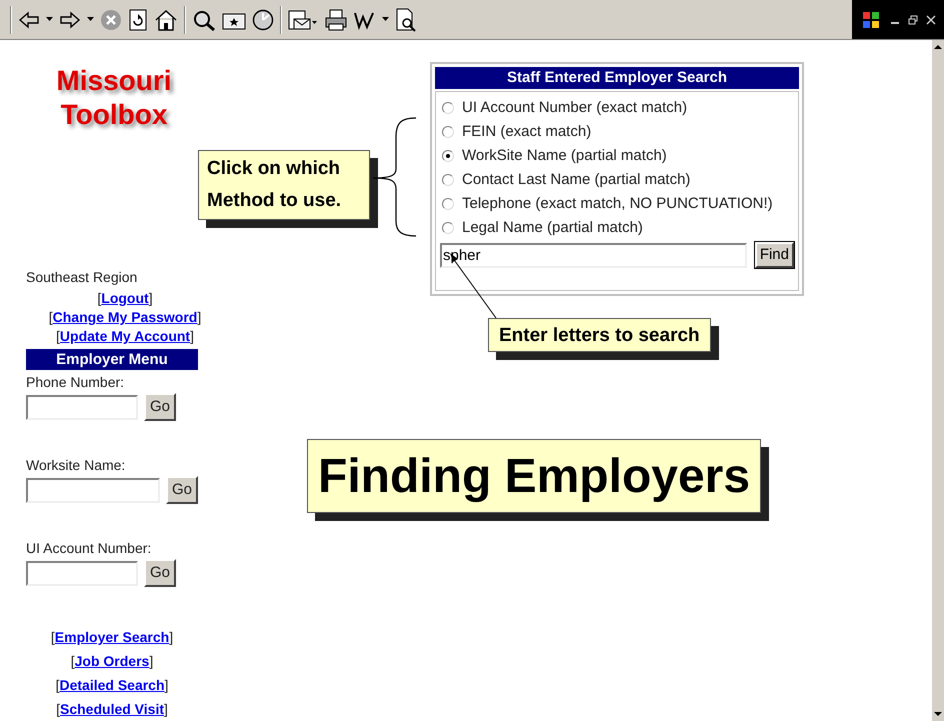 This screenshot has width=944, height=721. What do you see at coordinates (70, 19) in the screenshot?
I see `forward-arrow-icon` at bounding box center [70, 19].